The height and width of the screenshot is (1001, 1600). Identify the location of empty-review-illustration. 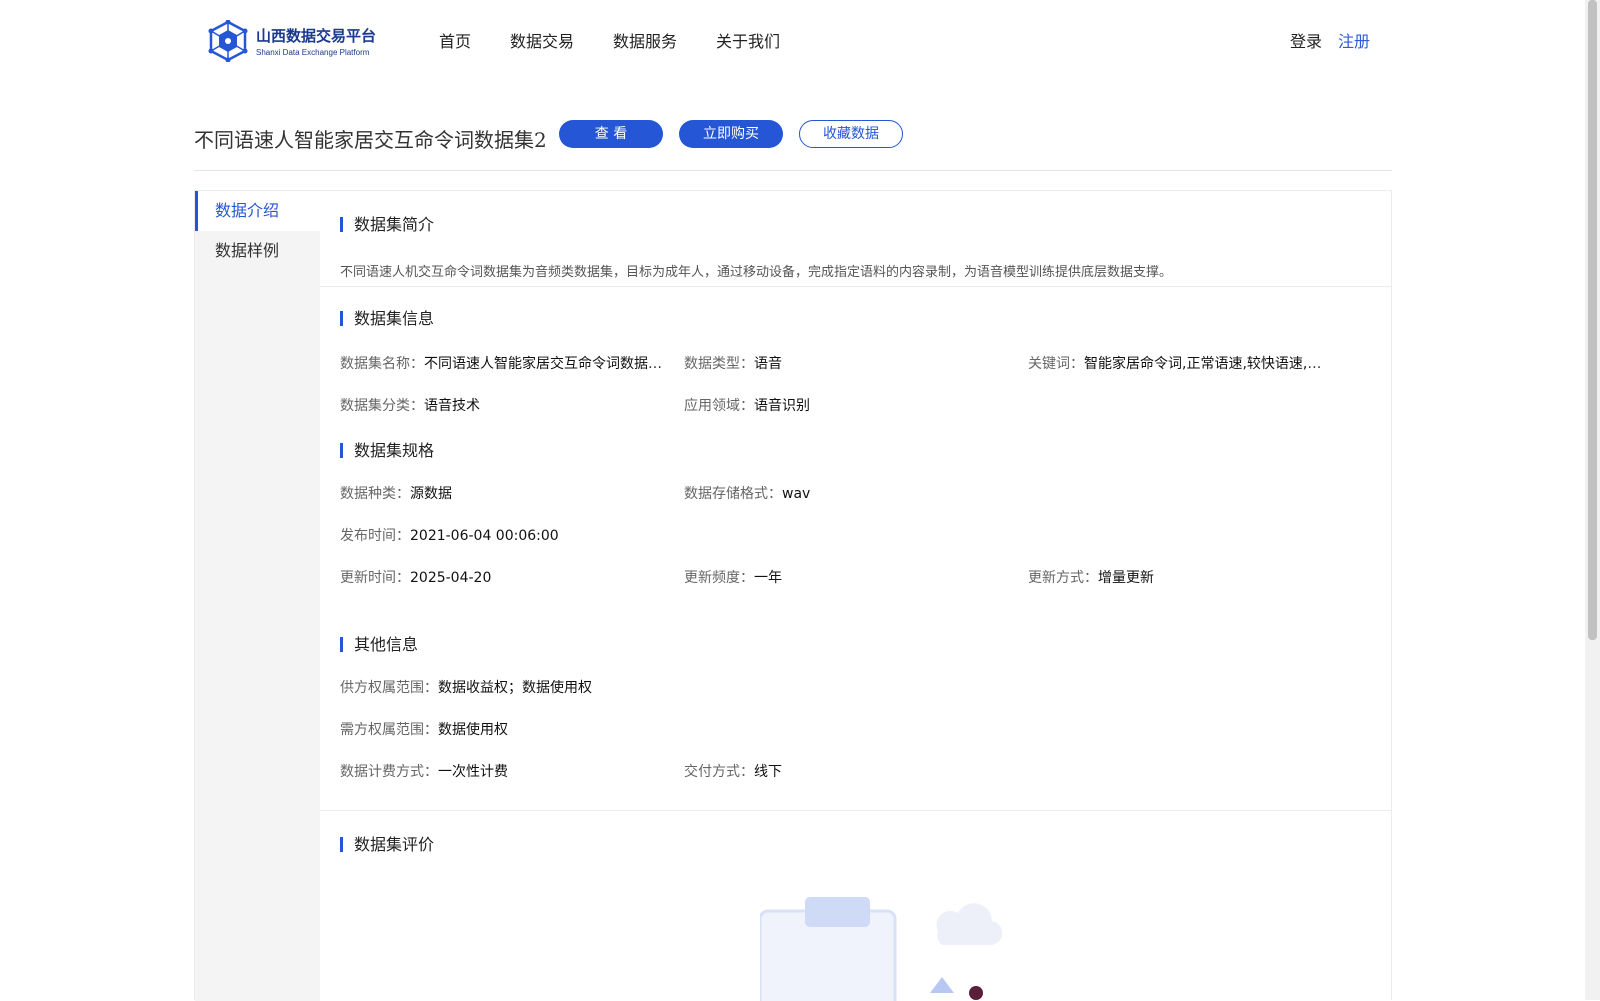
(881, 949).